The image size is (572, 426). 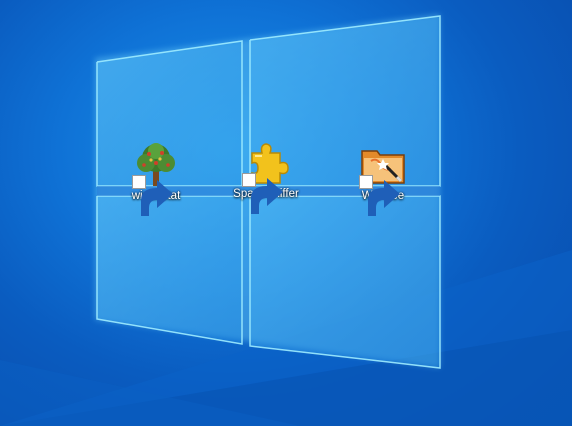 I want to click on tree-icon, so click(x=156, y=178).